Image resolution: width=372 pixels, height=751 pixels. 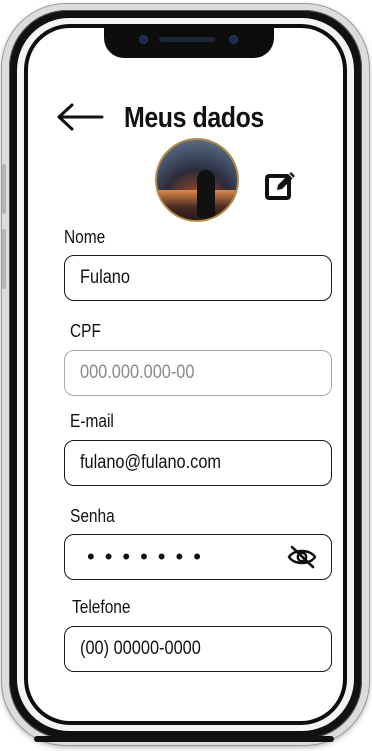 I want to click on cpf-field: 000.000.000-00, so click(x=198, y=373).